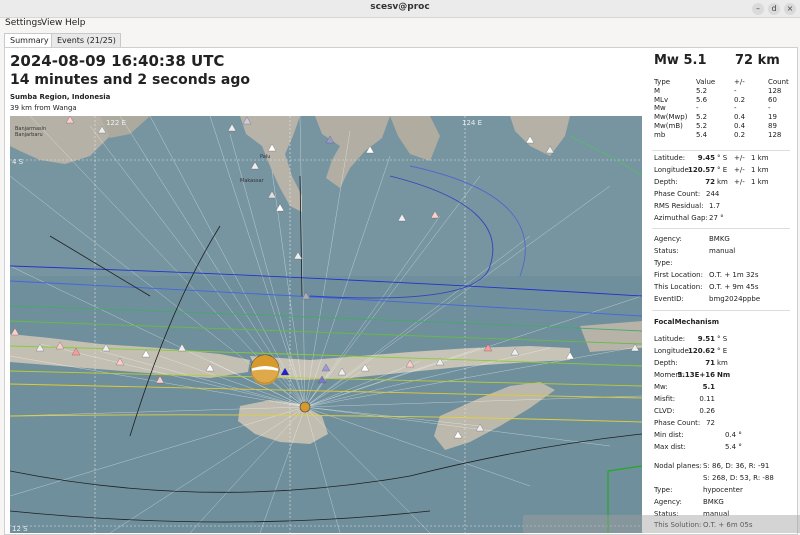 The width and height of the screenshot is (800, 535). I want to click on event-region: Sumba Region, Indonesia, so click(60, 97).